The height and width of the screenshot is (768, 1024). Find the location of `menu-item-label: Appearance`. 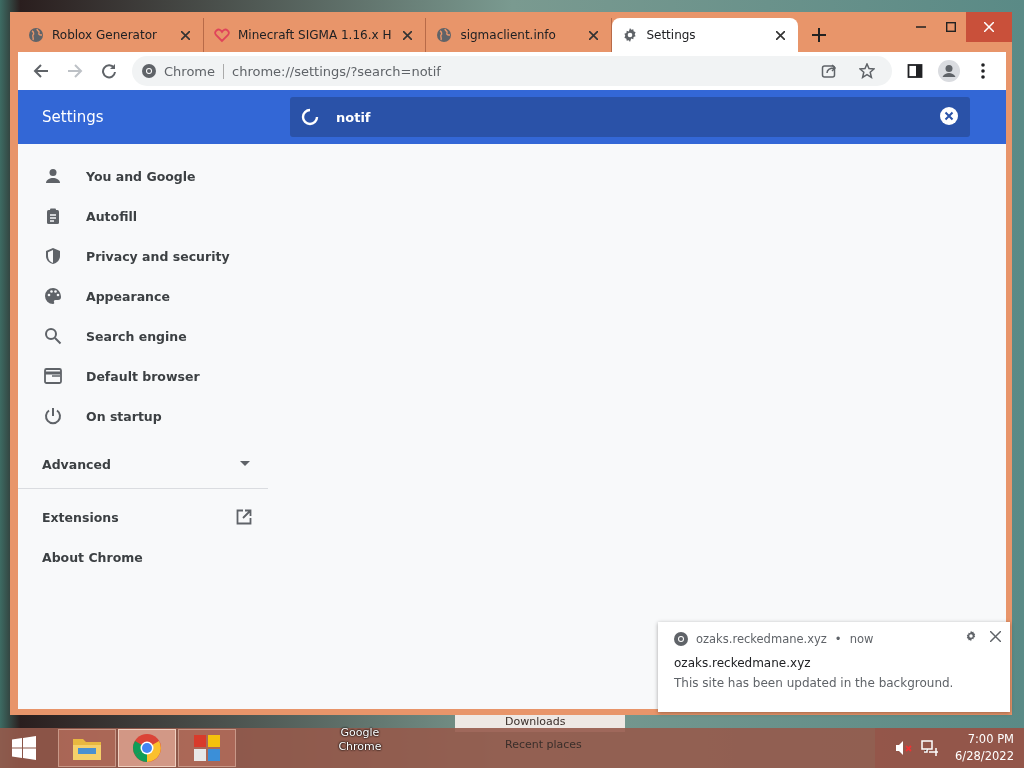

menu-item-label: Appearance is located at coordinates (128, 296).